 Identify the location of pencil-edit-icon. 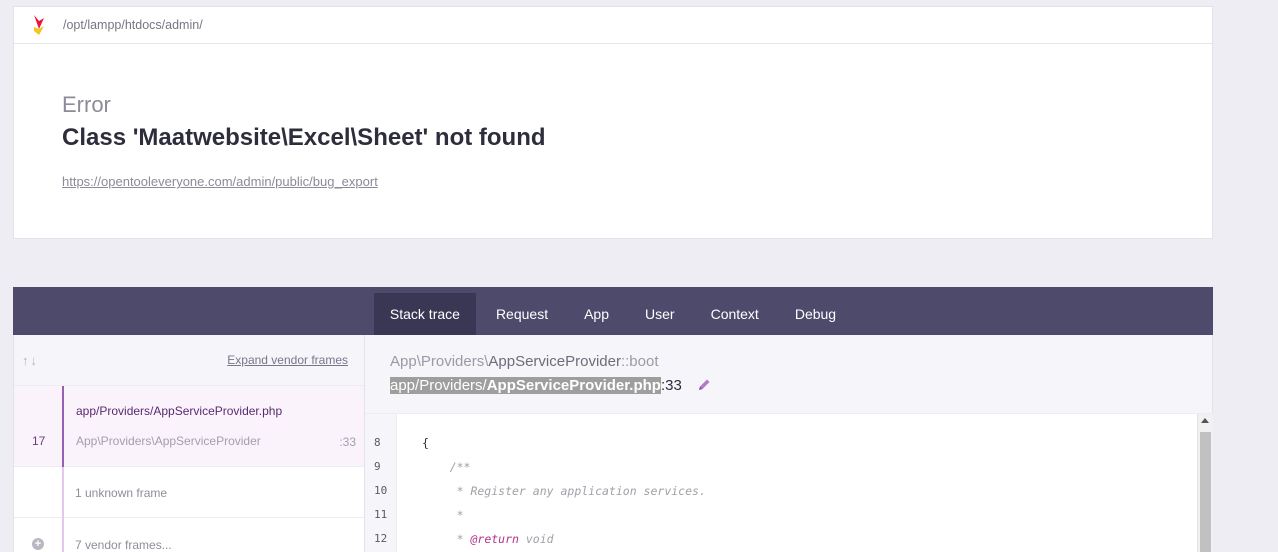
(704, 385).